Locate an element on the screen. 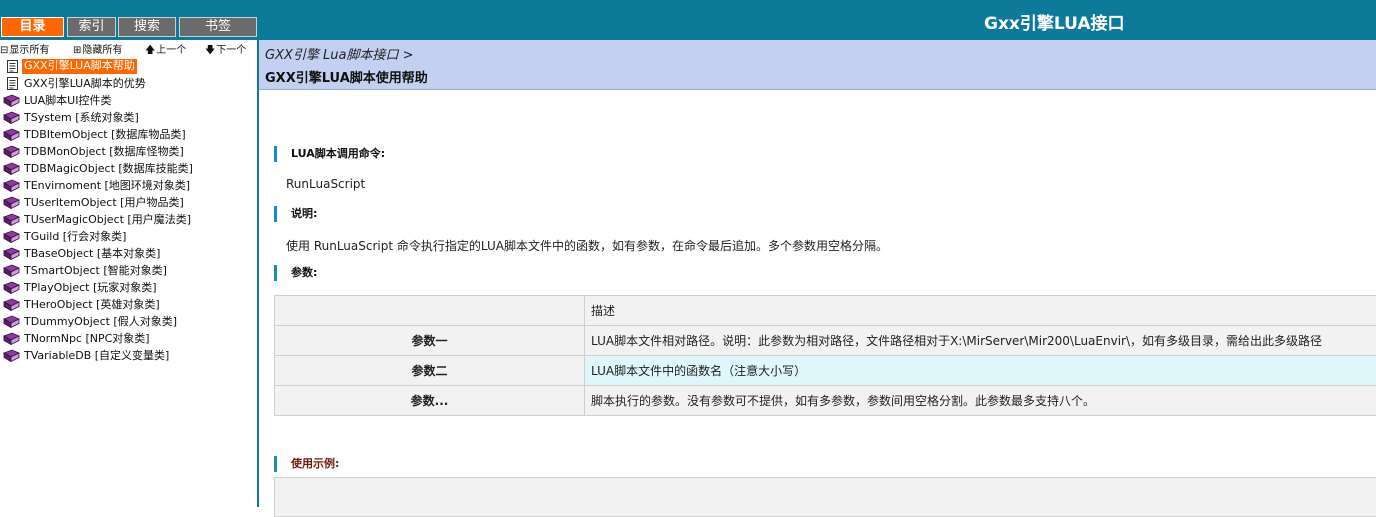  tree-item: LUA脚本UI控件类 is located at coordinates (128, 100).